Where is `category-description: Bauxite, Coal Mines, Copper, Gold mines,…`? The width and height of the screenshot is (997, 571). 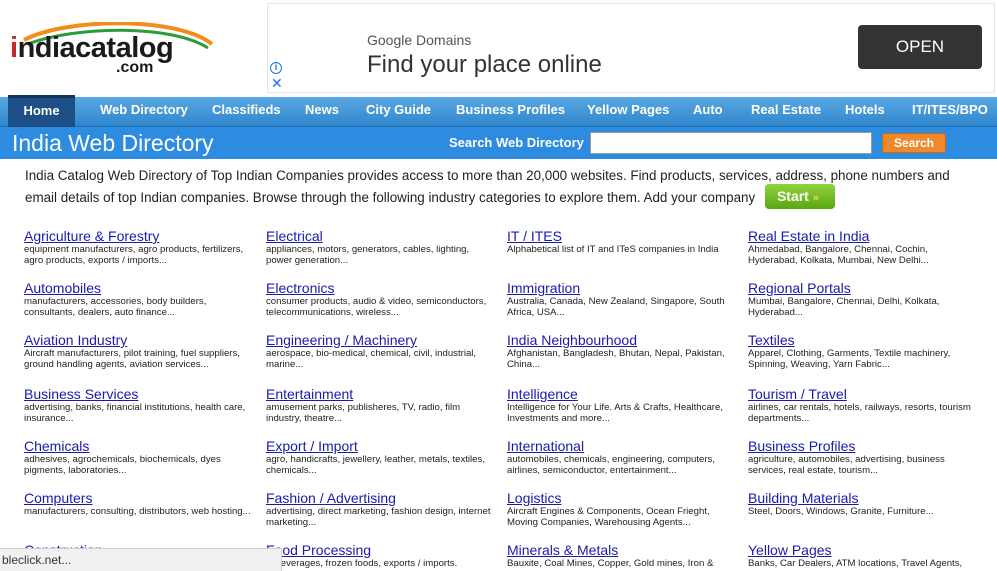
category-description: Bauxite, Coal Mines, Copper, Gold mines,… is located at coordinates (610, 563).